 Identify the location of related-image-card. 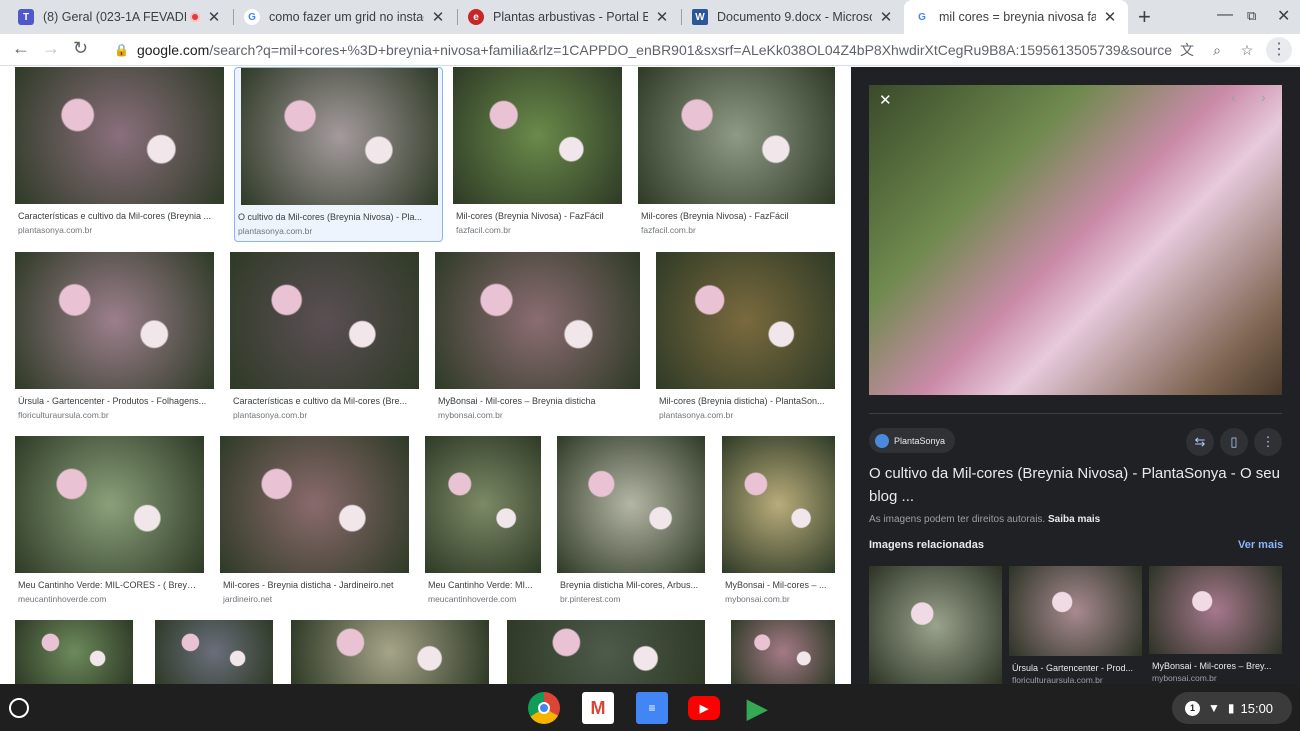
(935, 625).